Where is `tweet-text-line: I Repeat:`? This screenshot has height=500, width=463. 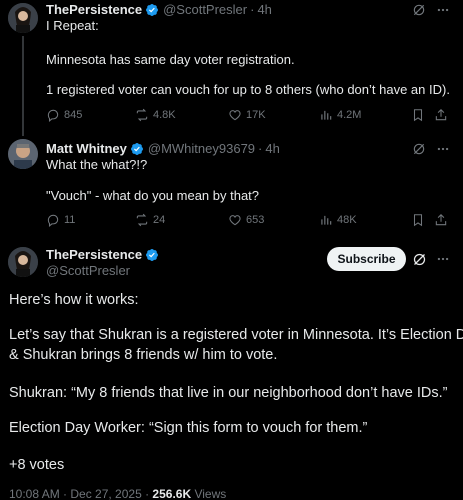
tweet-text-line: I Repeat: is located at coordinates (72, 25).